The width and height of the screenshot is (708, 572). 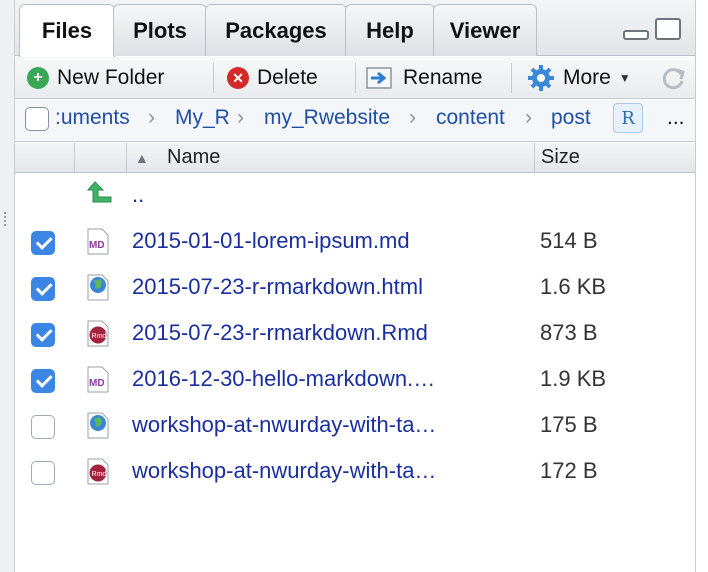 I want to click on up-arrow-icon, so click(x=99, y=192).